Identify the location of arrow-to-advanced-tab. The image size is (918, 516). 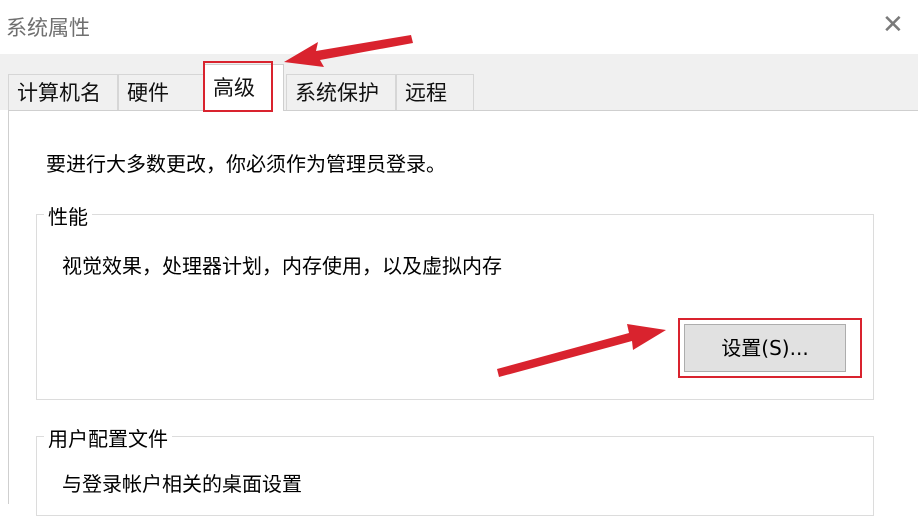
(348, 51).